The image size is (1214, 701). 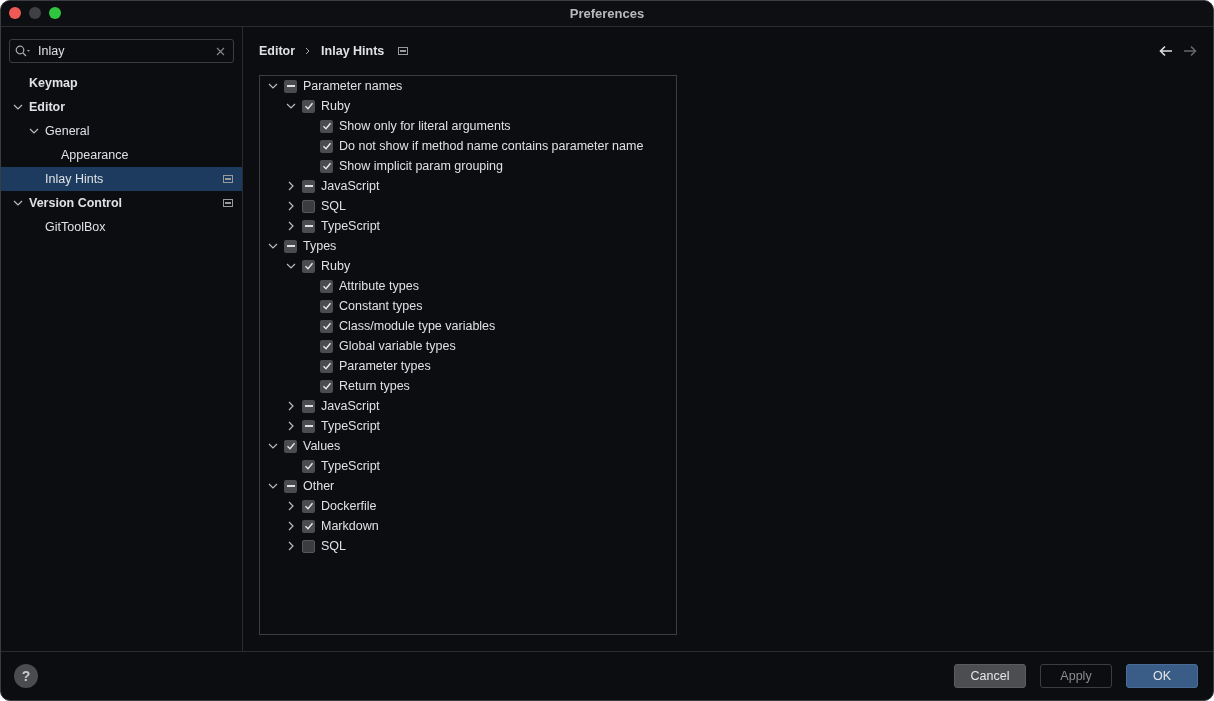 What do you see at coordinates (379, 286) in the screenshot?
I see `tree-item-label: Attribute types` at bounding box center [379, 286].